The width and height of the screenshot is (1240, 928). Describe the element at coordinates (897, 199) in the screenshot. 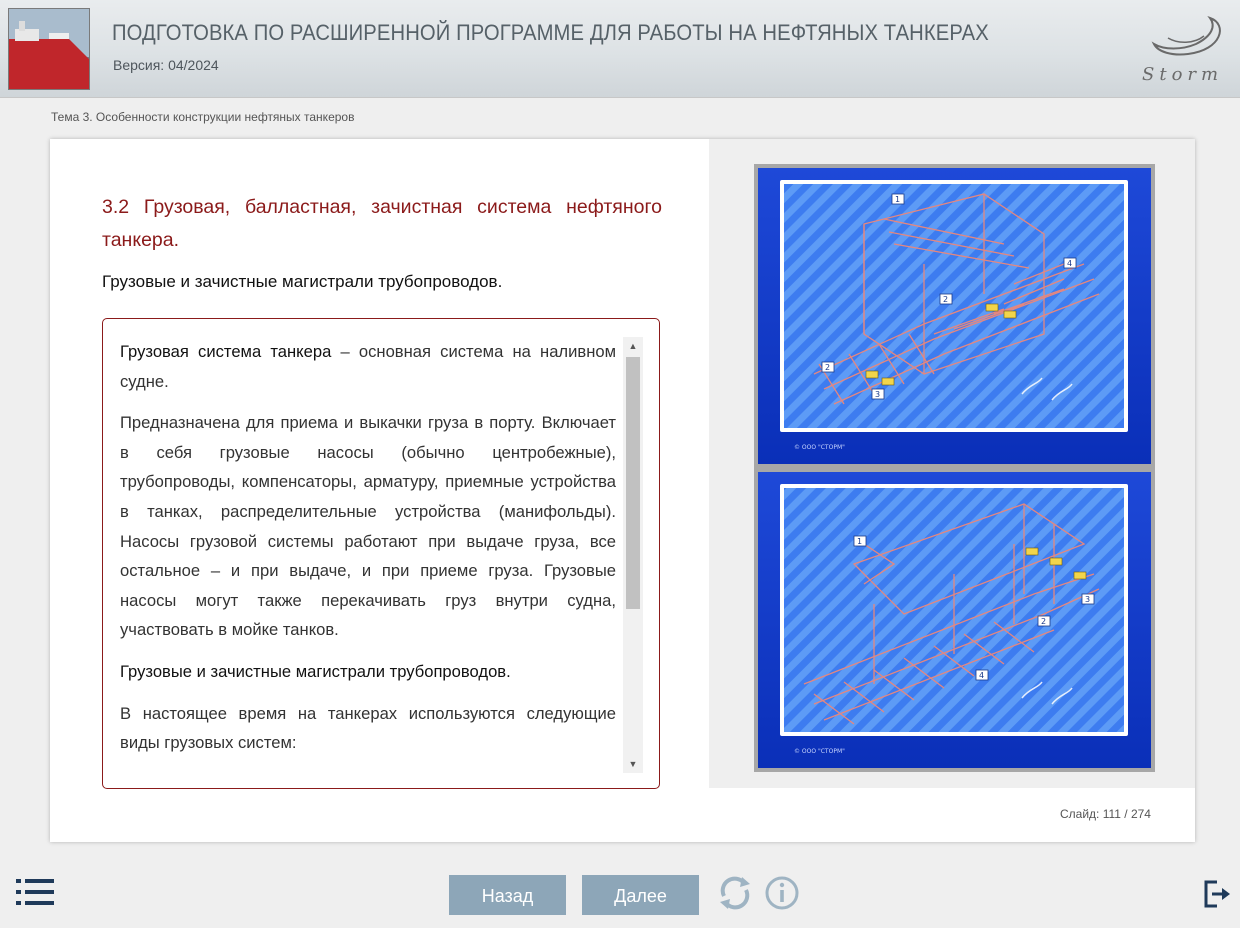

I see `diagram-top-label-1: 1` at that location.